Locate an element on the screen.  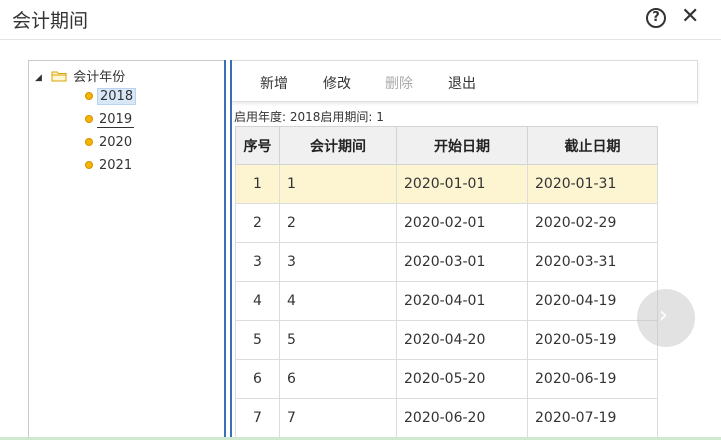
table-header-row: 序号 会计期间 开始日期 截止日期 is located at coordinates (446, 145).